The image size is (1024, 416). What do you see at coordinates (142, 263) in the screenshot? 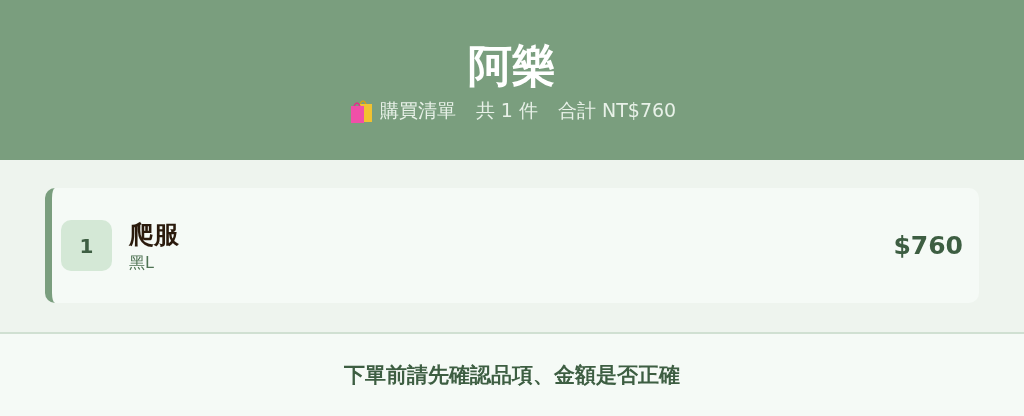
I see `item-variant: 黑L` at bounding box center [142, 263].